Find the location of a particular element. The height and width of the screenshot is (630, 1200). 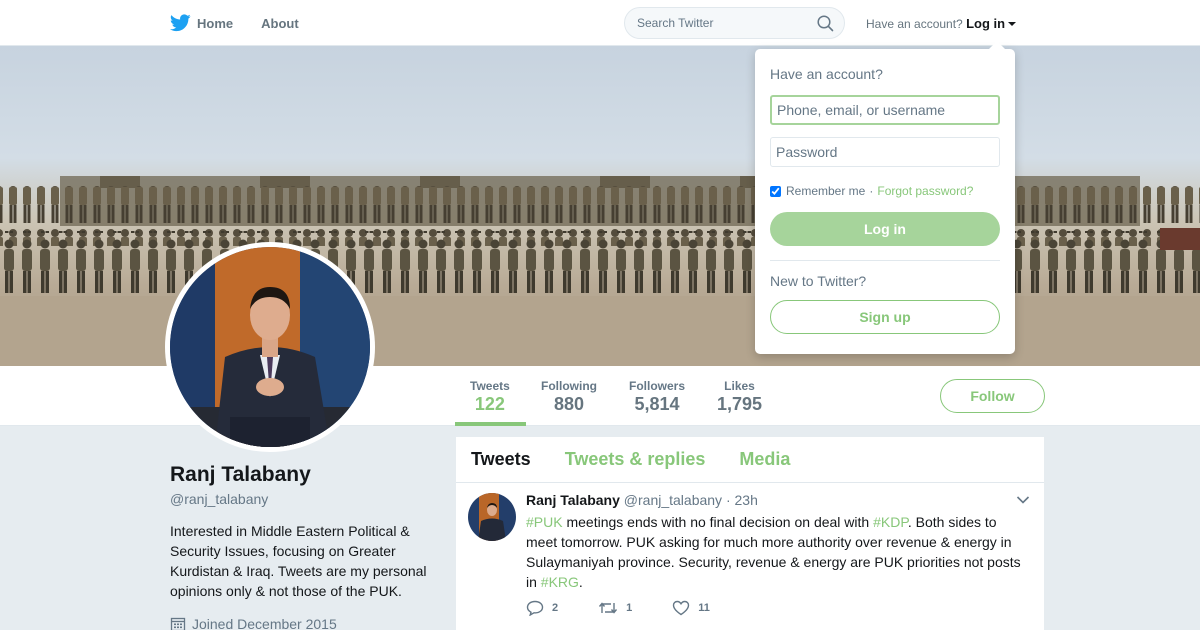

forgot-password-link: Forgot password? is located at coordinates (925, 191).